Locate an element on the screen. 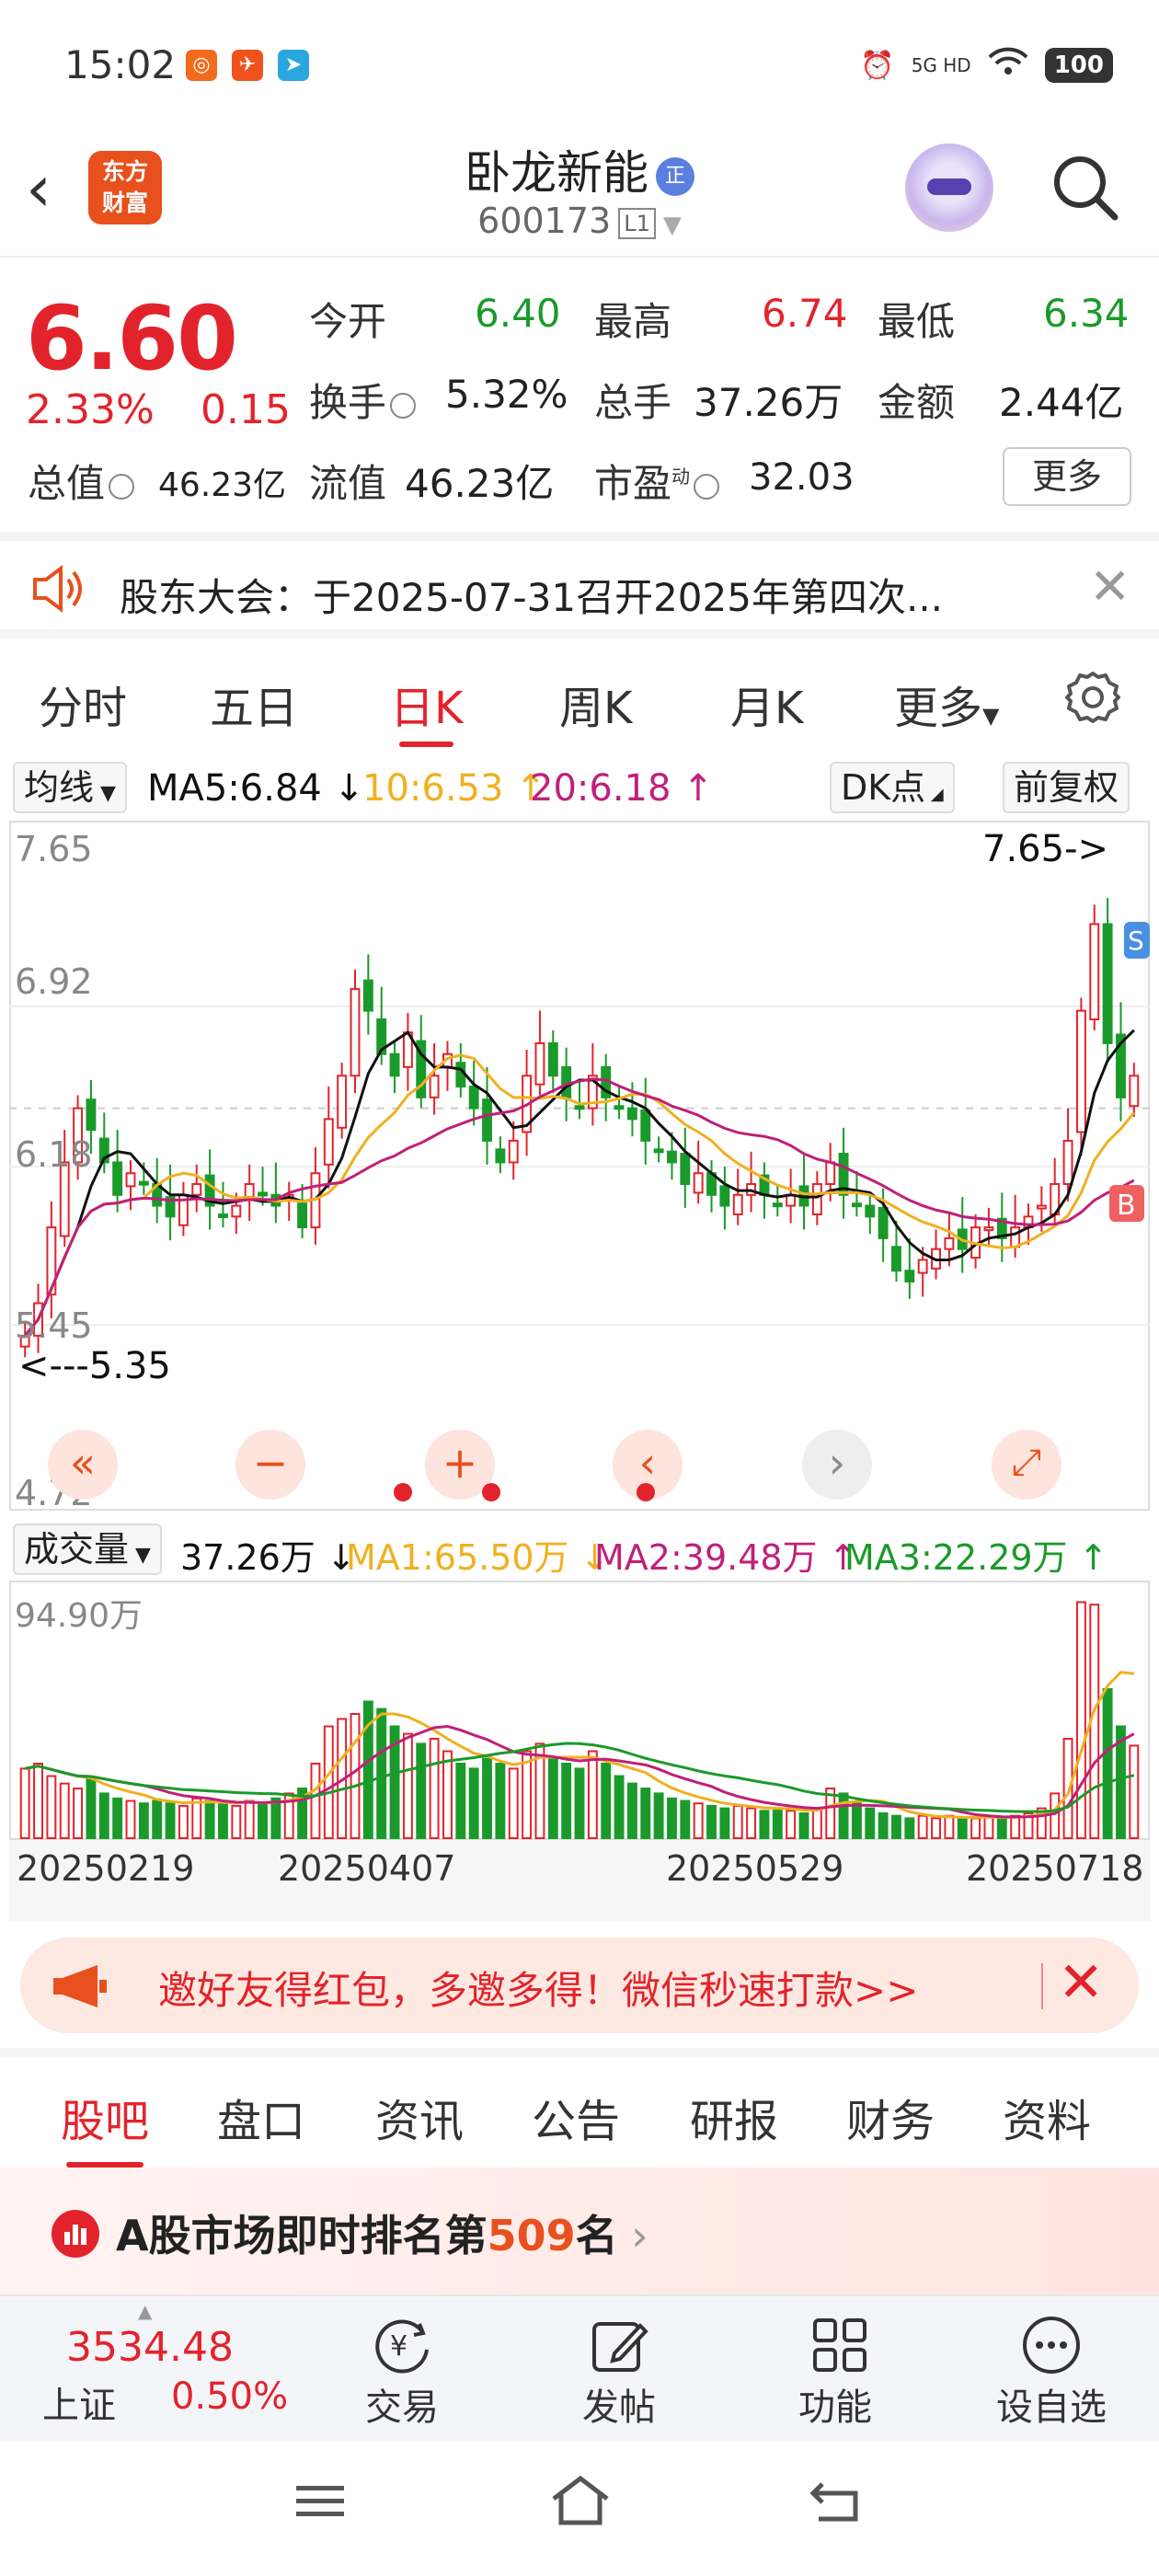 This screenshot has width=1159, height=2576. app-notification-icon: ◎ is located at coordinates (201, 65).